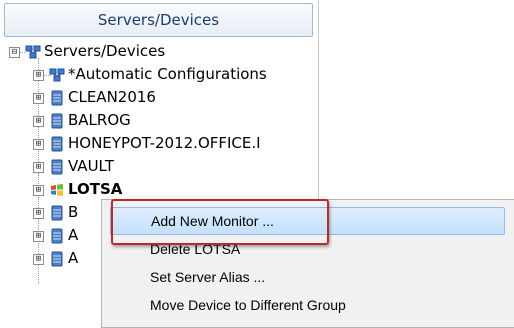 The image size is (514, 328). What do you see at coordinates (159, 190) in the screenshot?
I see `tree-node-lotsa: ⊞ LOTSA` at bounding box center [159, 190].